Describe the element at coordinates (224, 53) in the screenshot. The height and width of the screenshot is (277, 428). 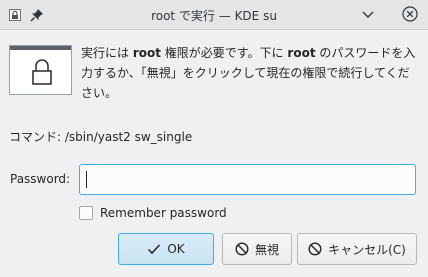
I see `message-part-2: 権限が必要です。下に` at that location.